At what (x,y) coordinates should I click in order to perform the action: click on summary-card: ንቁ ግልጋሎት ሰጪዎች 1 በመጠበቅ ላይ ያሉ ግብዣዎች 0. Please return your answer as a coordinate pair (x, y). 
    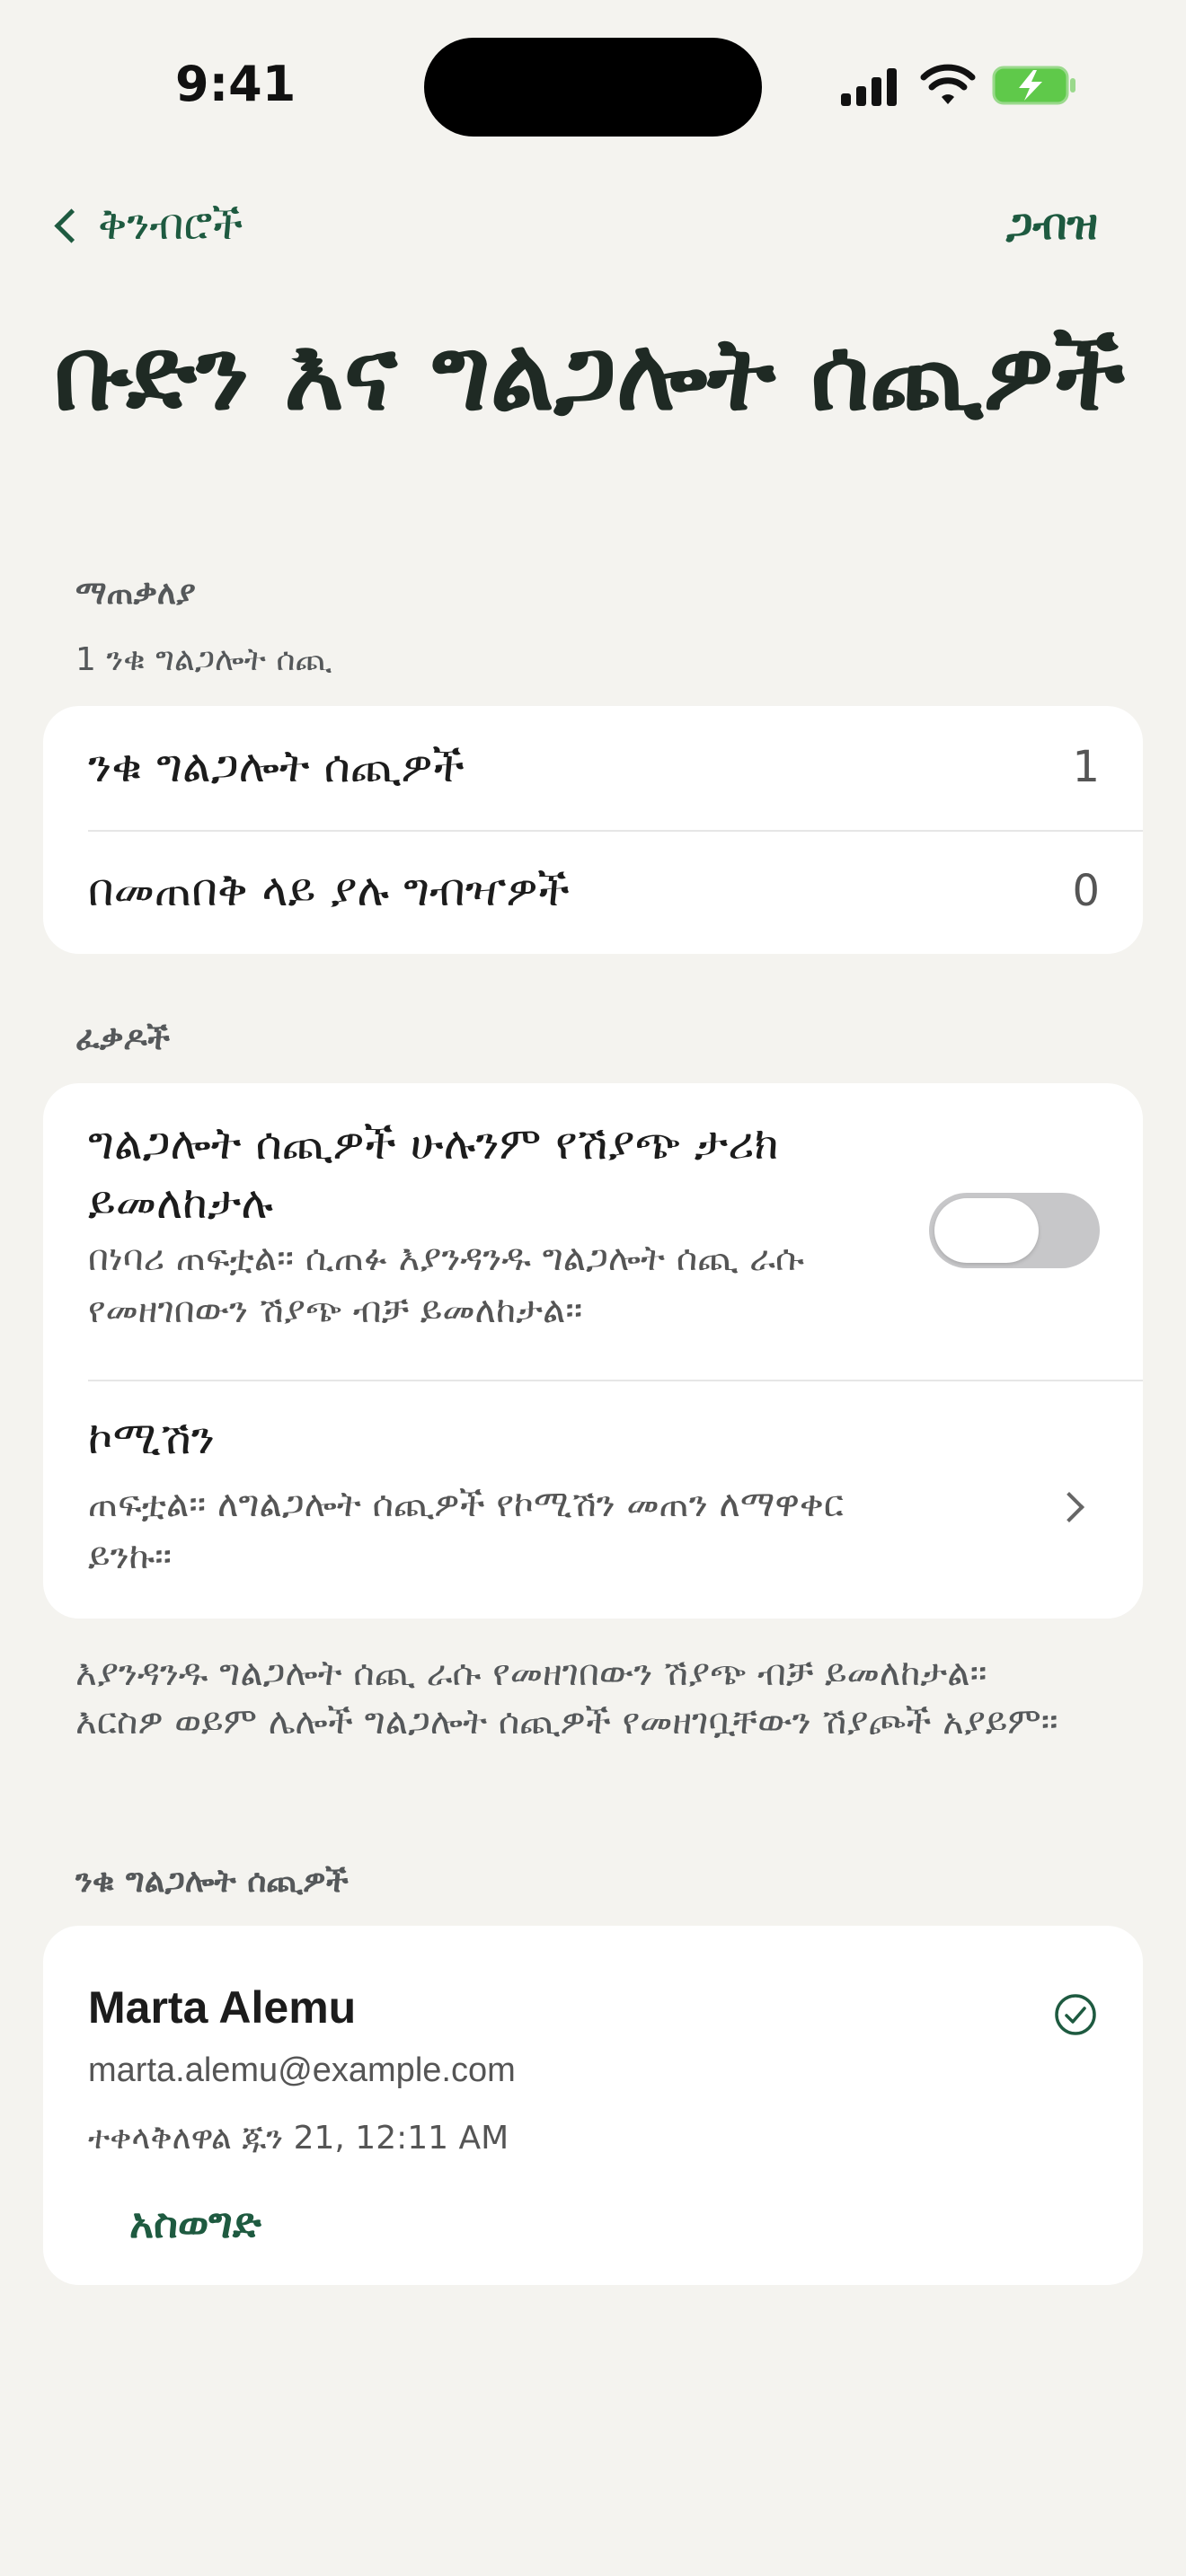
    Looking at the image, I should click on (593, 830).